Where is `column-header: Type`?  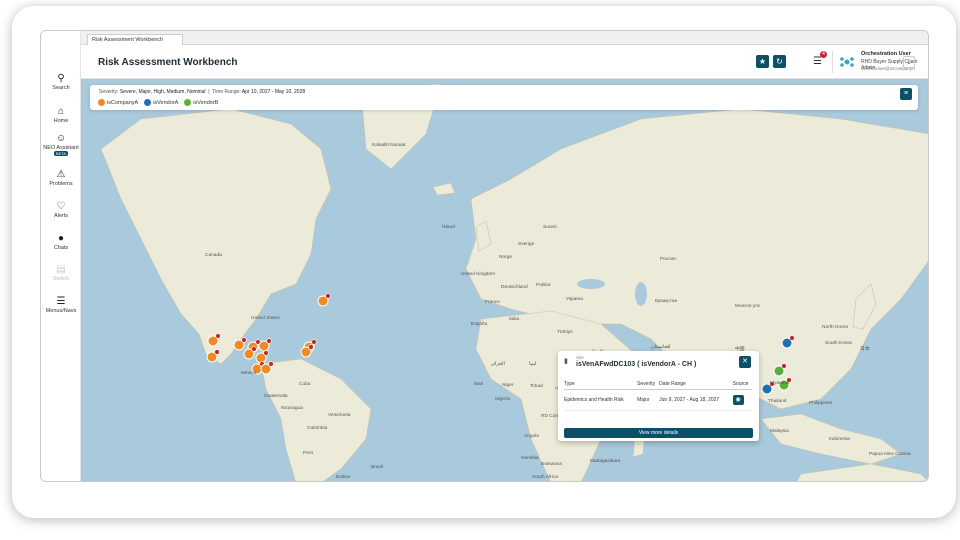
column-header: Type is located at coordinates (601, 384).